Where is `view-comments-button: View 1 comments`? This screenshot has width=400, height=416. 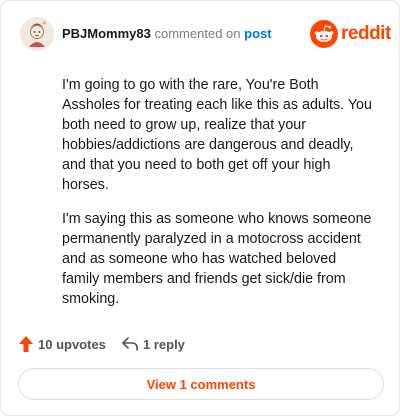 view-comments-button: View 1 comments is located at coordinates (201, 384).